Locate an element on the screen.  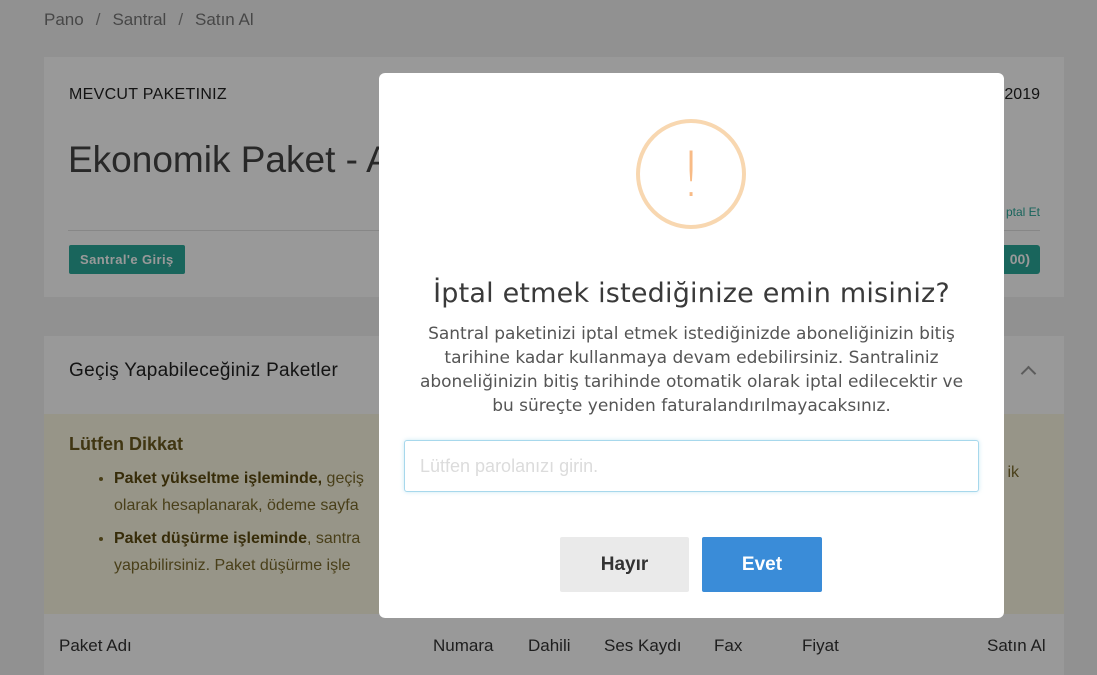
password-input is located at coordinates (691, 466).